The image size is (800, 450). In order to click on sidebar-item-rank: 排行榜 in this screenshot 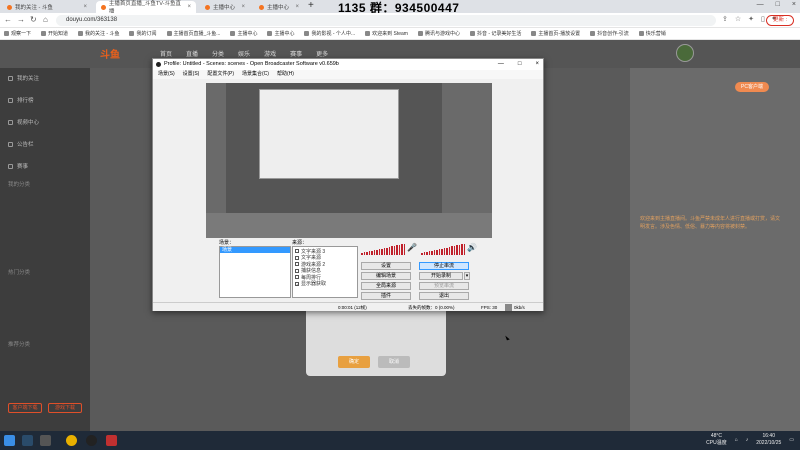, I will do `click(21, 100)`.